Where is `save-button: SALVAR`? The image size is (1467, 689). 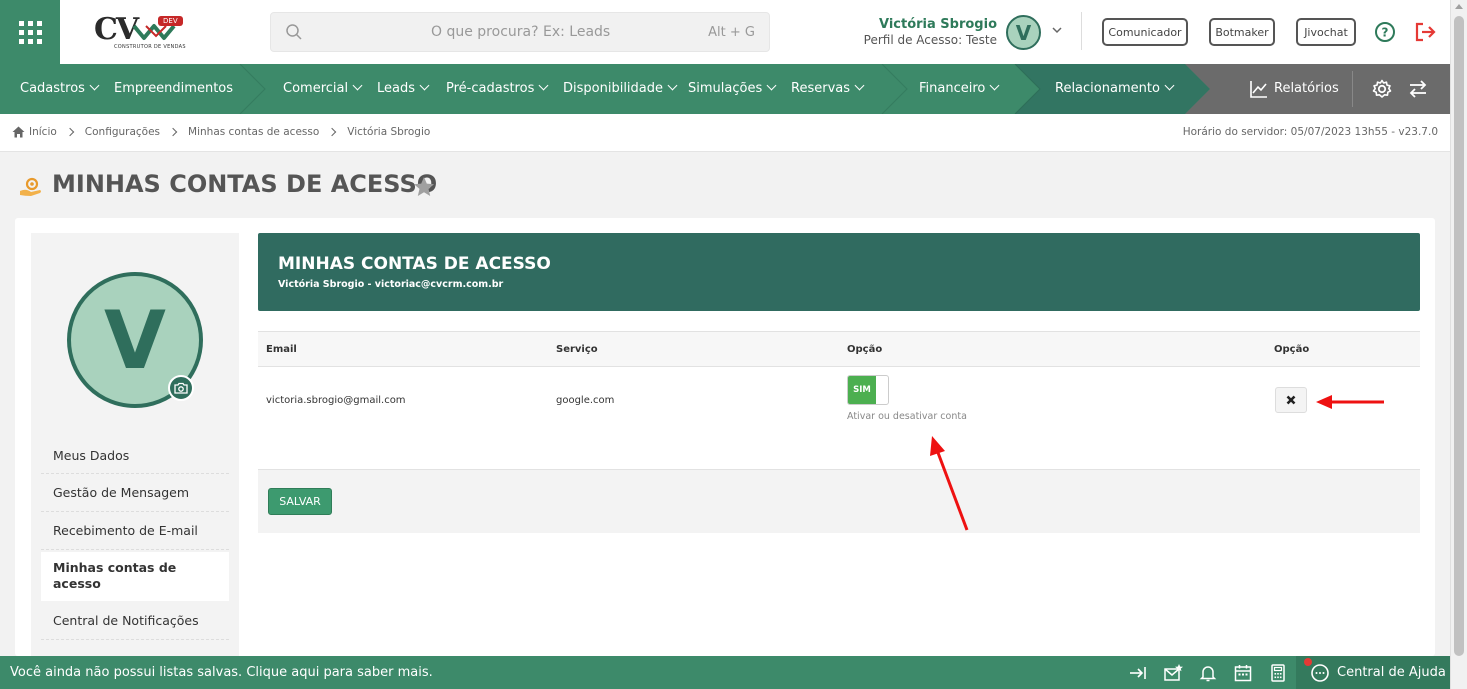
save-button: SALVAR is located at coordinates (300, 501).